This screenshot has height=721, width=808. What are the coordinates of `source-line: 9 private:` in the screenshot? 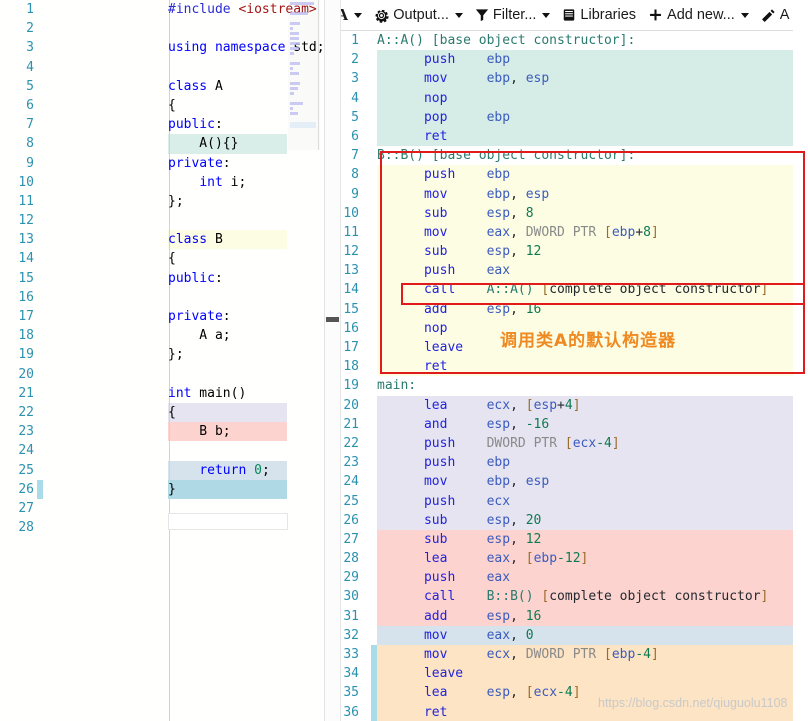 It's located at (162, 163).